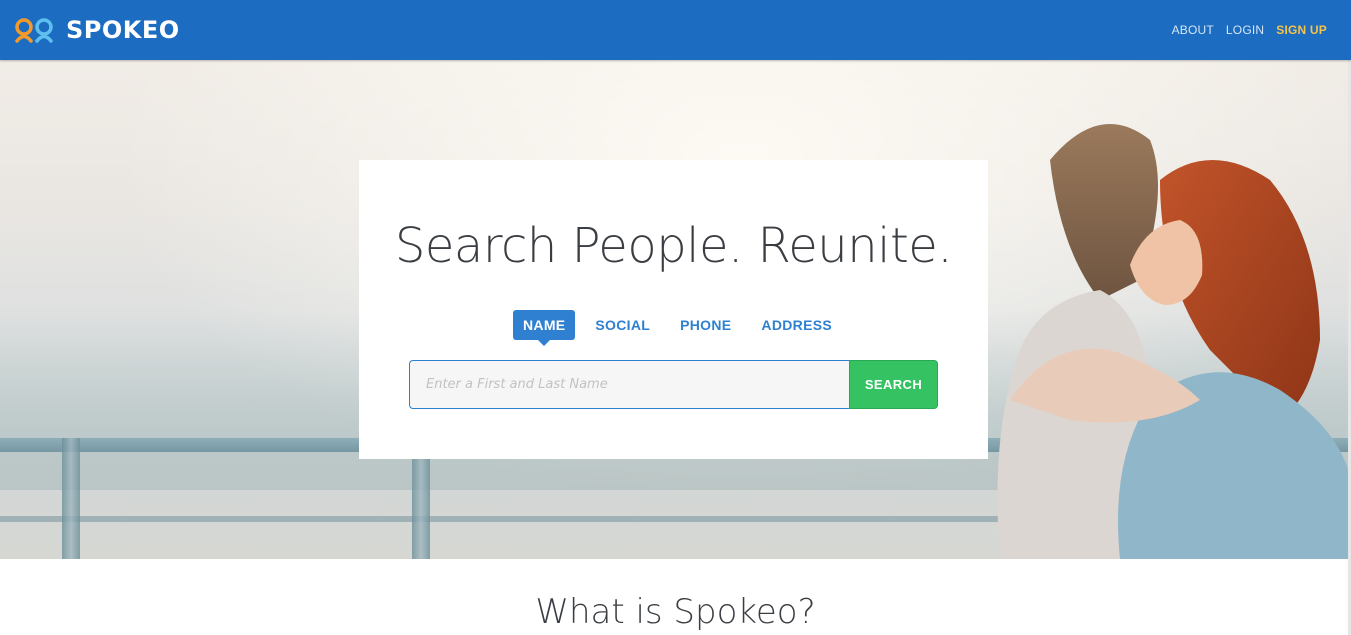 The width and height of the screenshot is (1351, 635). I want to click on search-type-tabs: NAME SOCIAL PHONE ADDRESS, so click(682, 328).